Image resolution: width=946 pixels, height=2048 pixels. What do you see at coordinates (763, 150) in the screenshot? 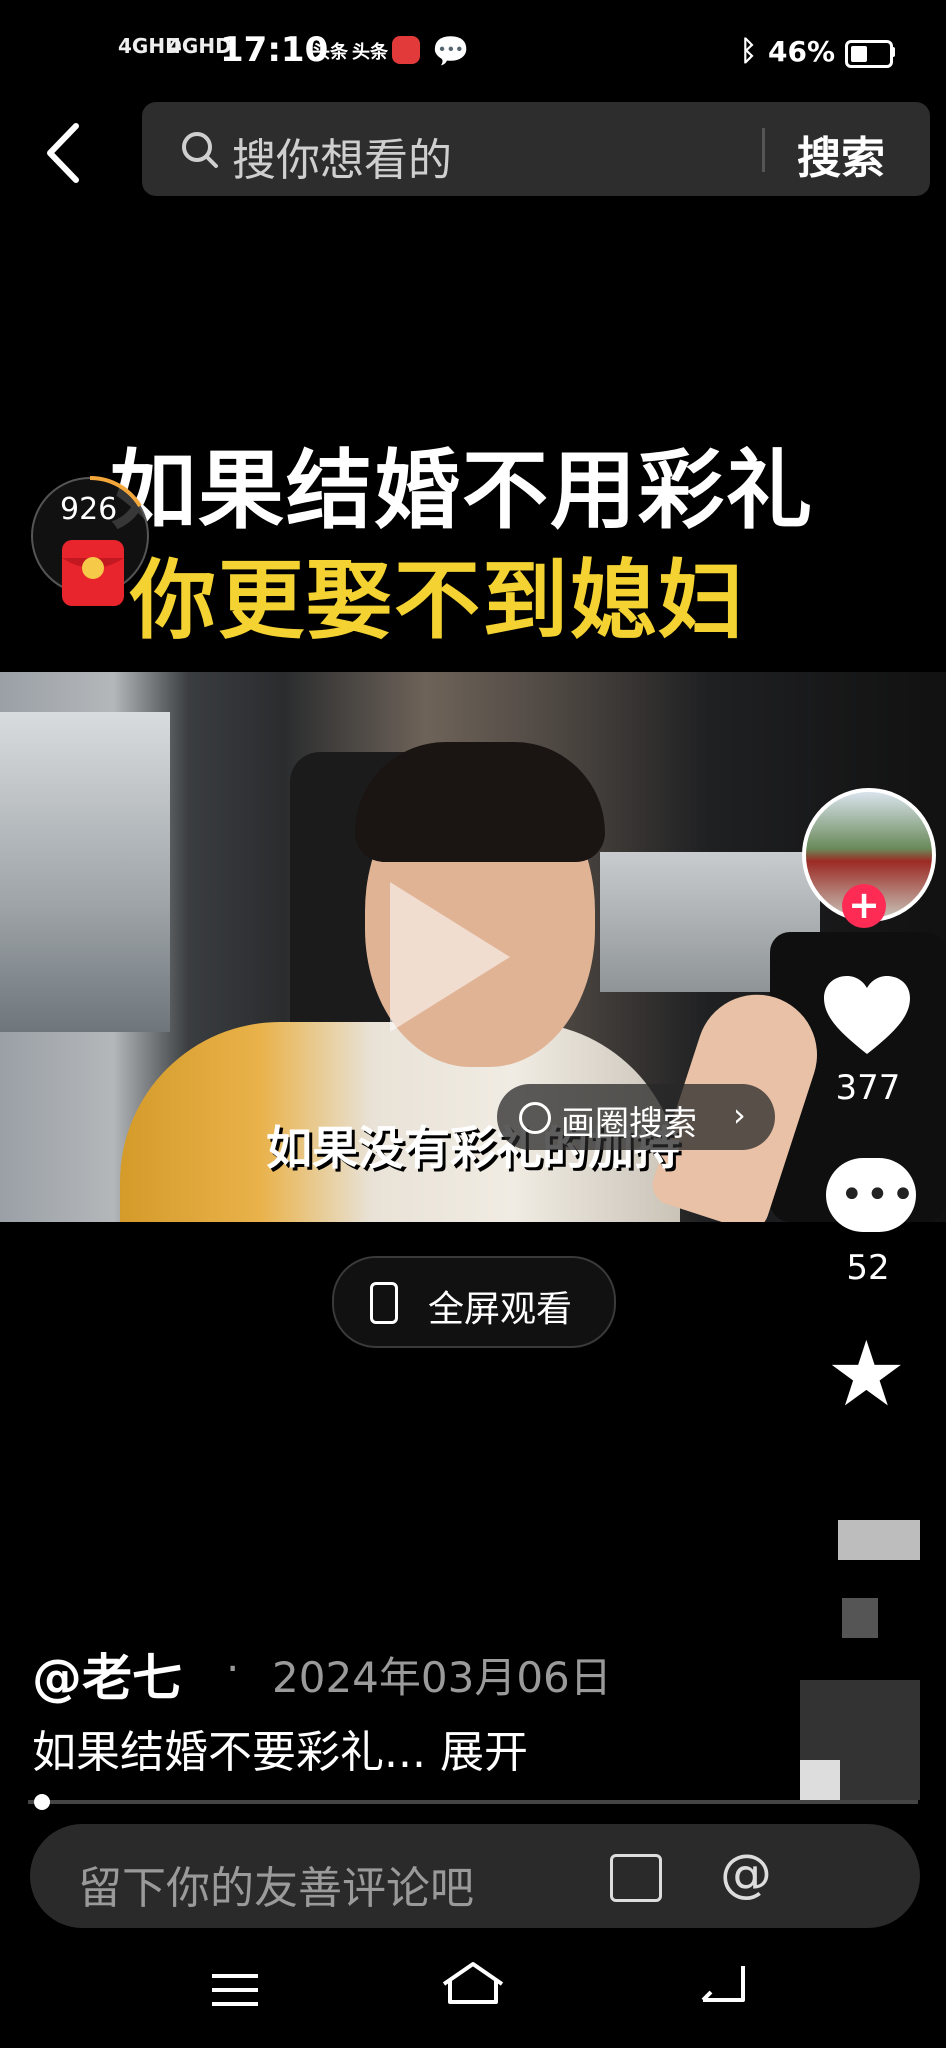
I see `search-divider` at bounding box center [763, 150].